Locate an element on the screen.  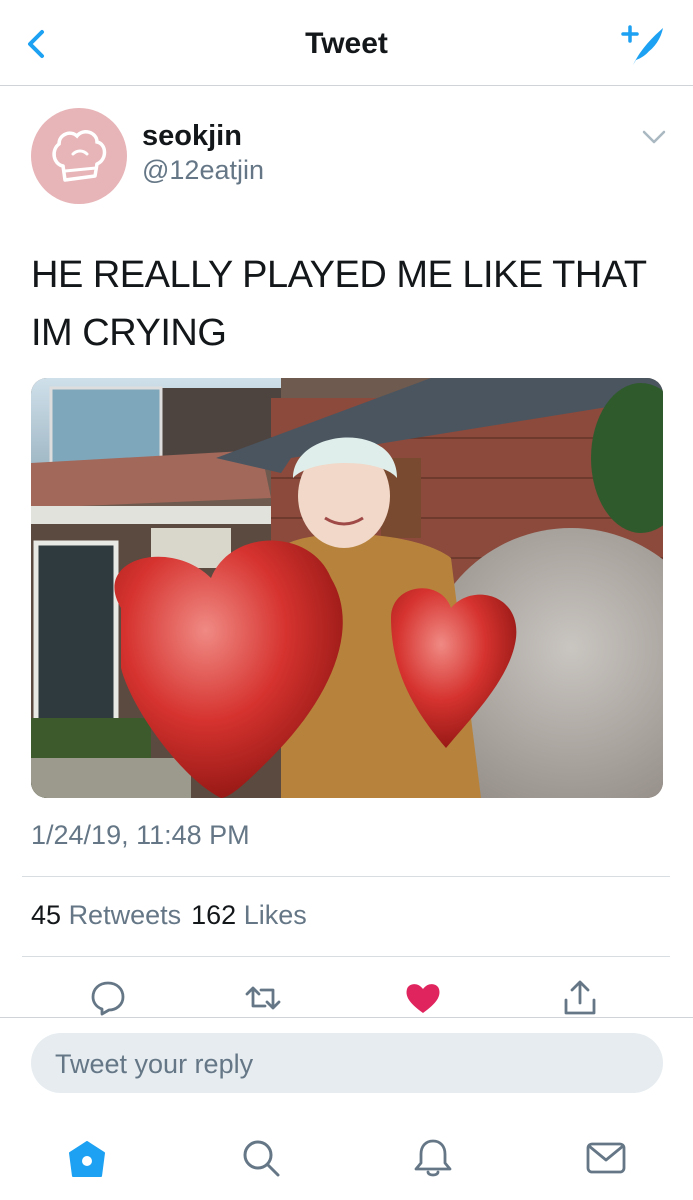
tab-search is located at coordinates (261, 1158).